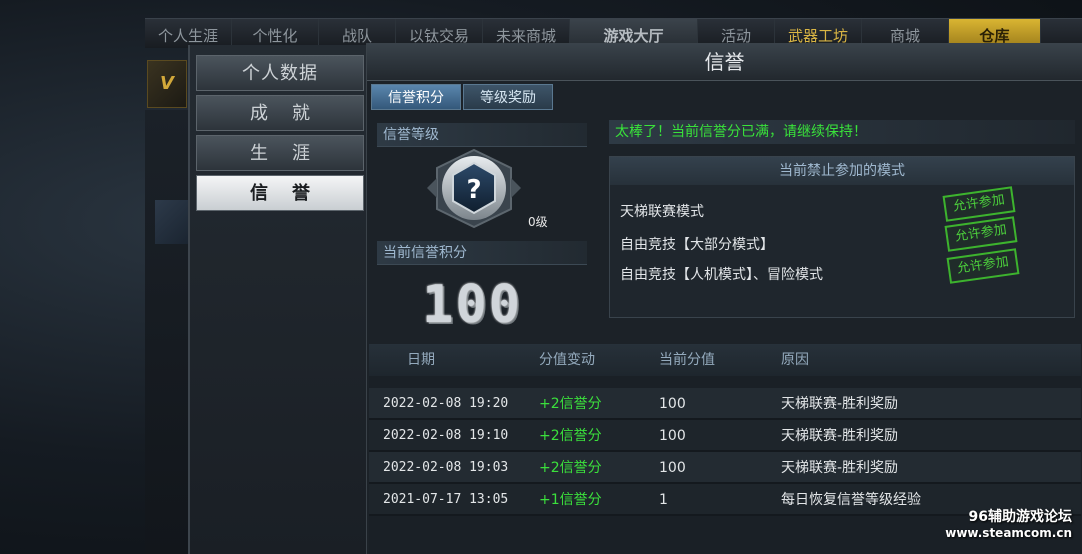 The width and height of the screenshot is (1082, 554). I want to click on side-menu-achievements: 成就, so click(280, 113).